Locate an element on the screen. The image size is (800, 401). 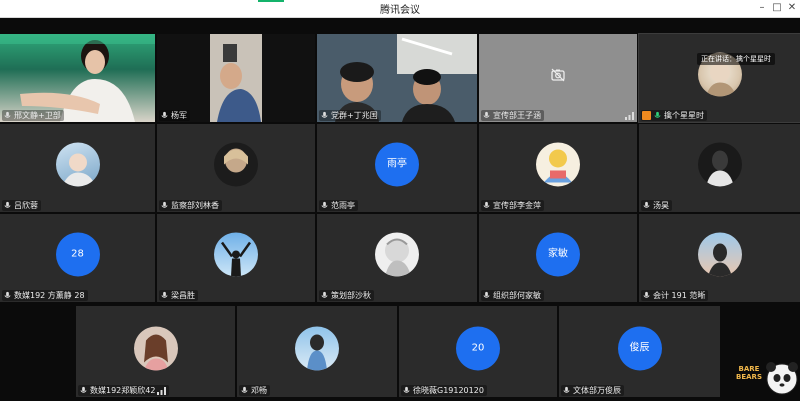
participant-name-label: 擒个星星时 is located at coordinates (674, 115).